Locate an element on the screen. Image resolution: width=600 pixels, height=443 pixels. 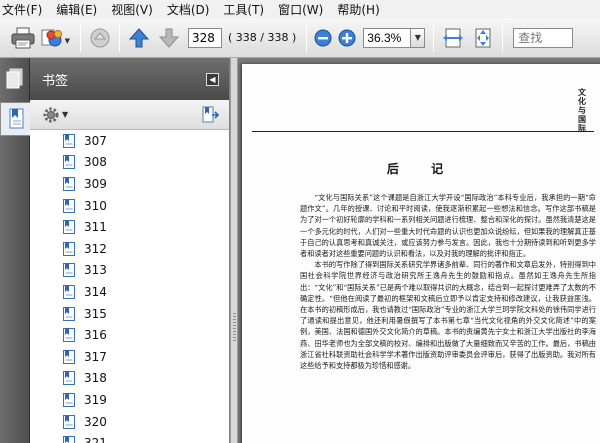
share-button: ▼ is located at coordinates (54, 38).